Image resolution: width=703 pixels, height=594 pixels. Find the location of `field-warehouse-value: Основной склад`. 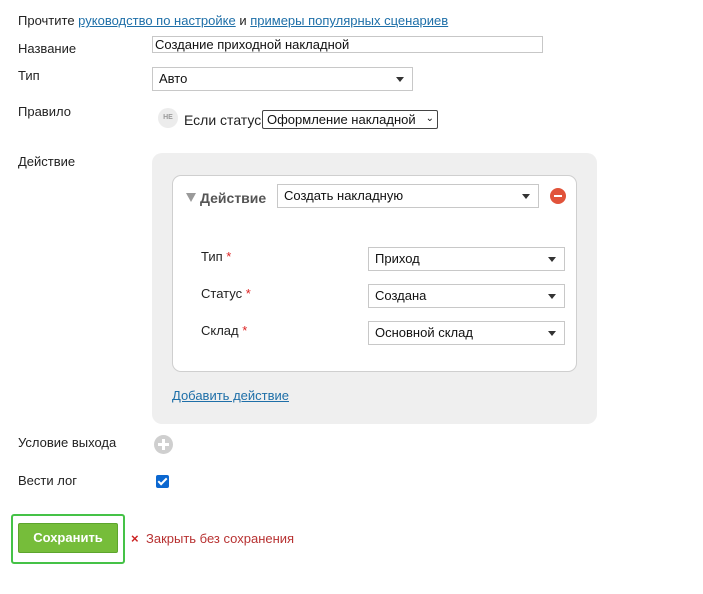

field-warehouse-value: Основной склад is located at coordinates (424, 332).